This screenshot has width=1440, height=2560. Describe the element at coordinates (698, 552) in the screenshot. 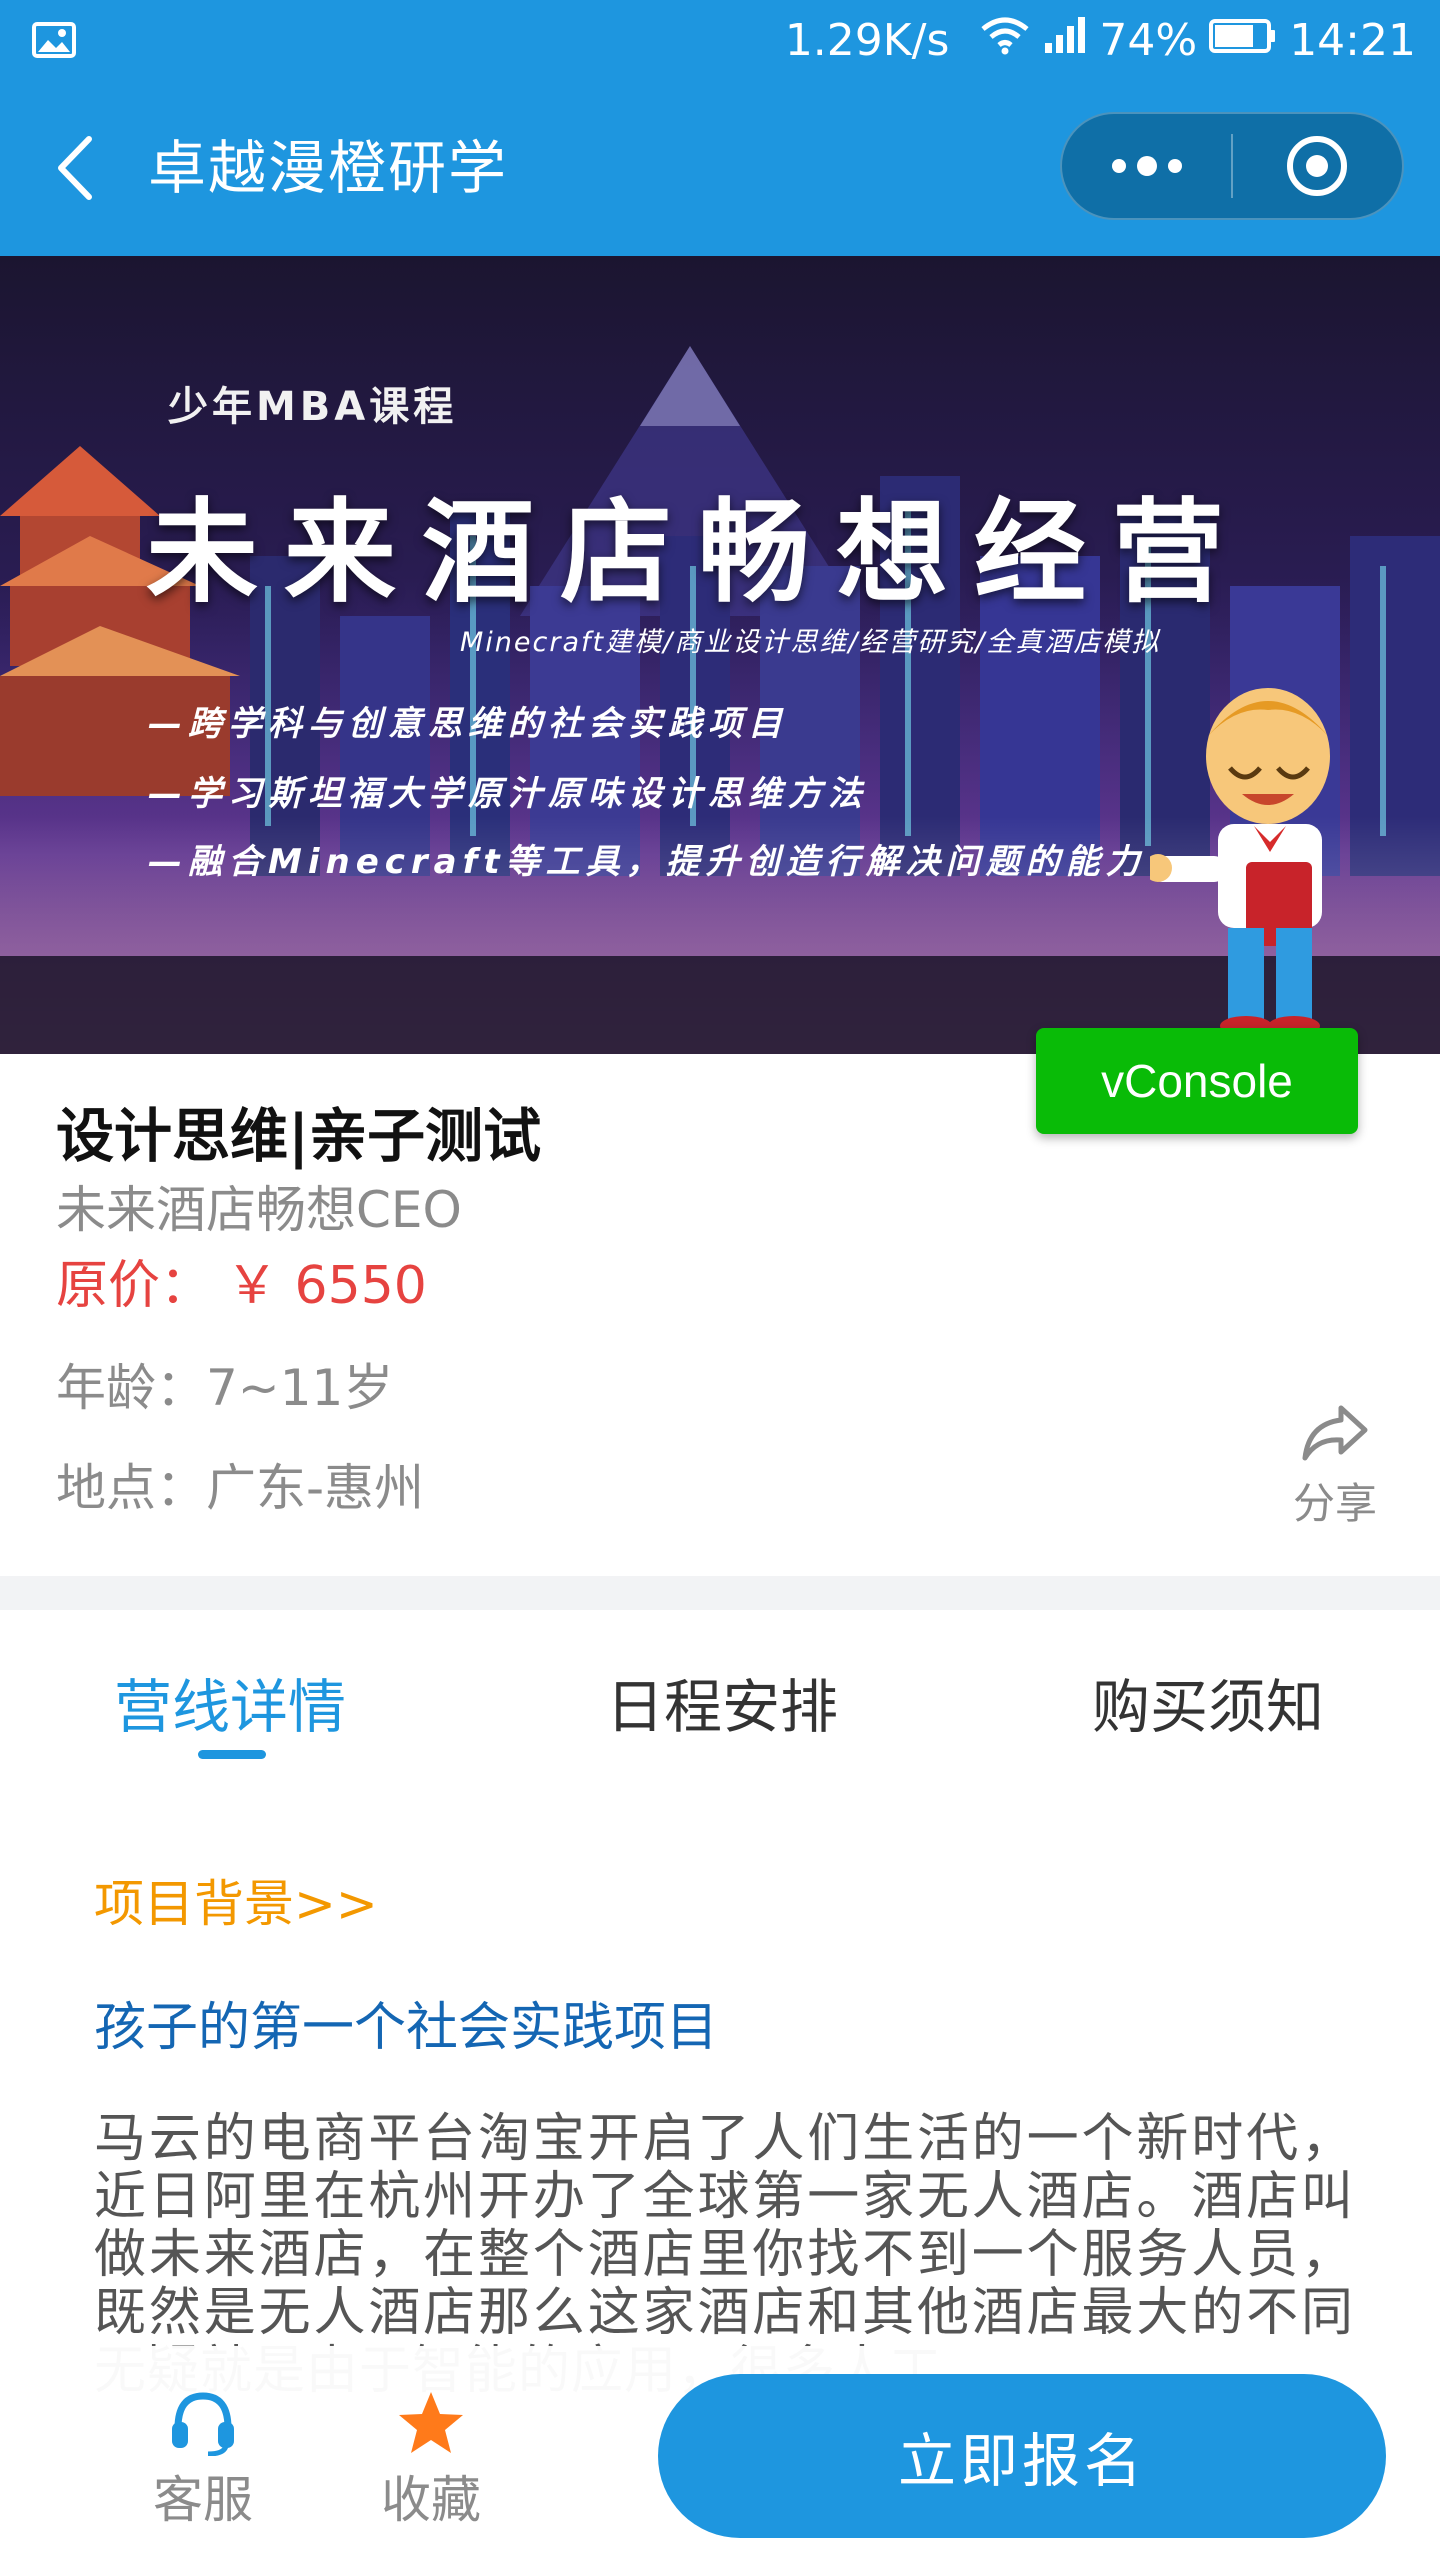

I see `banner-title: 未来酒店畅想经营` at that location.